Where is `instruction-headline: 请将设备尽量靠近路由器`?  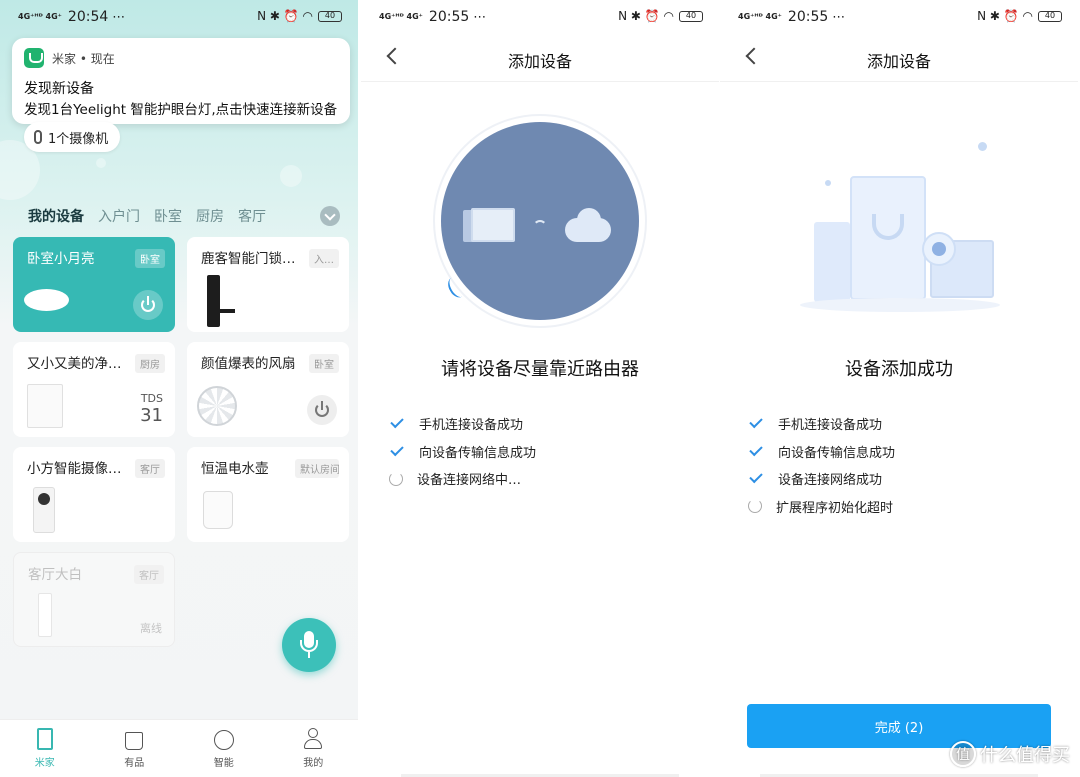
instruction-headline: 请将设备尽量靠近路由器 is located at coordinates (540, 369).